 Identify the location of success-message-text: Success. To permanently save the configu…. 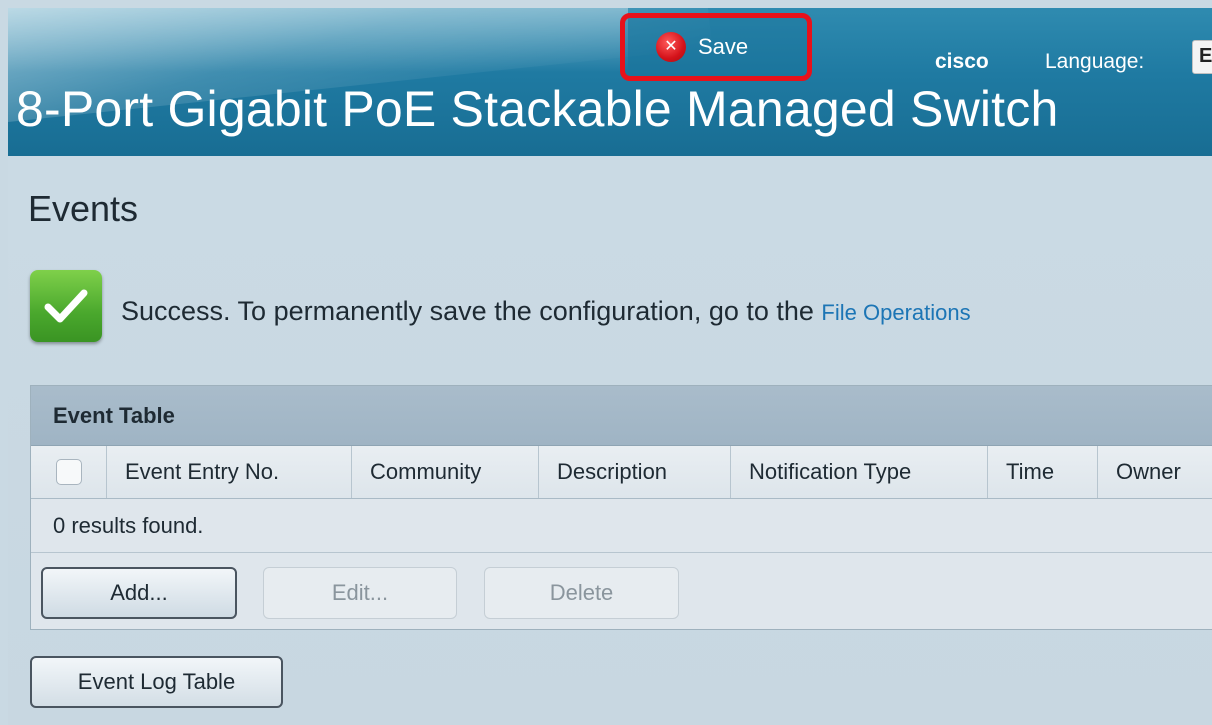
(471, 311).